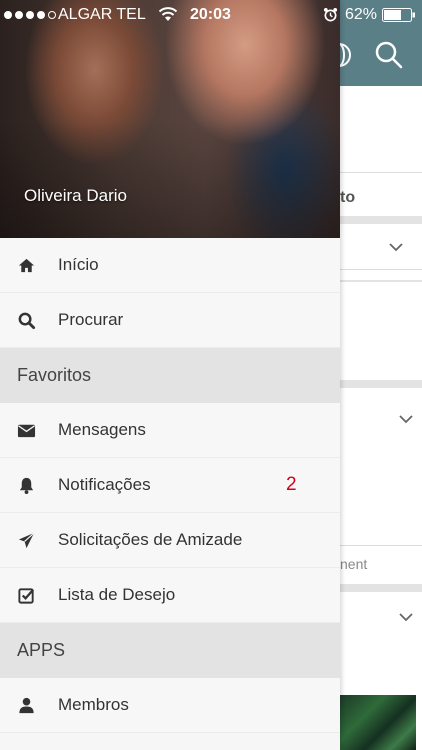  I want to click on menu-item-label: Procurar, so click(91, 319).